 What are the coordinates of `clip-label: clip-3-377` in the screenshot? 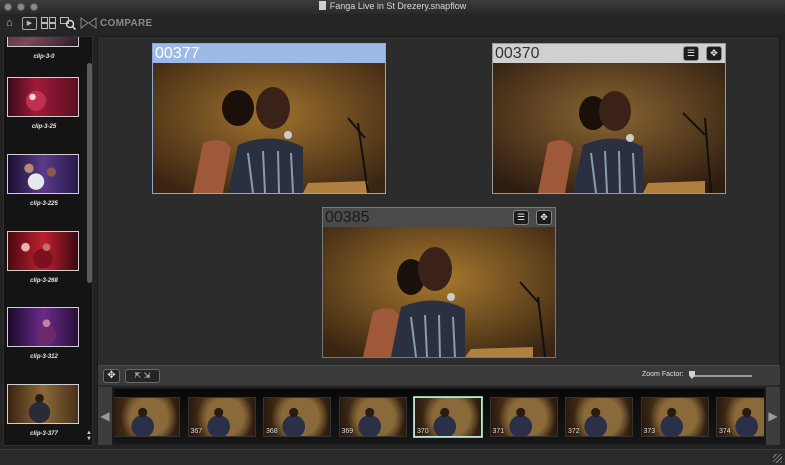 It's located at (44, 434).